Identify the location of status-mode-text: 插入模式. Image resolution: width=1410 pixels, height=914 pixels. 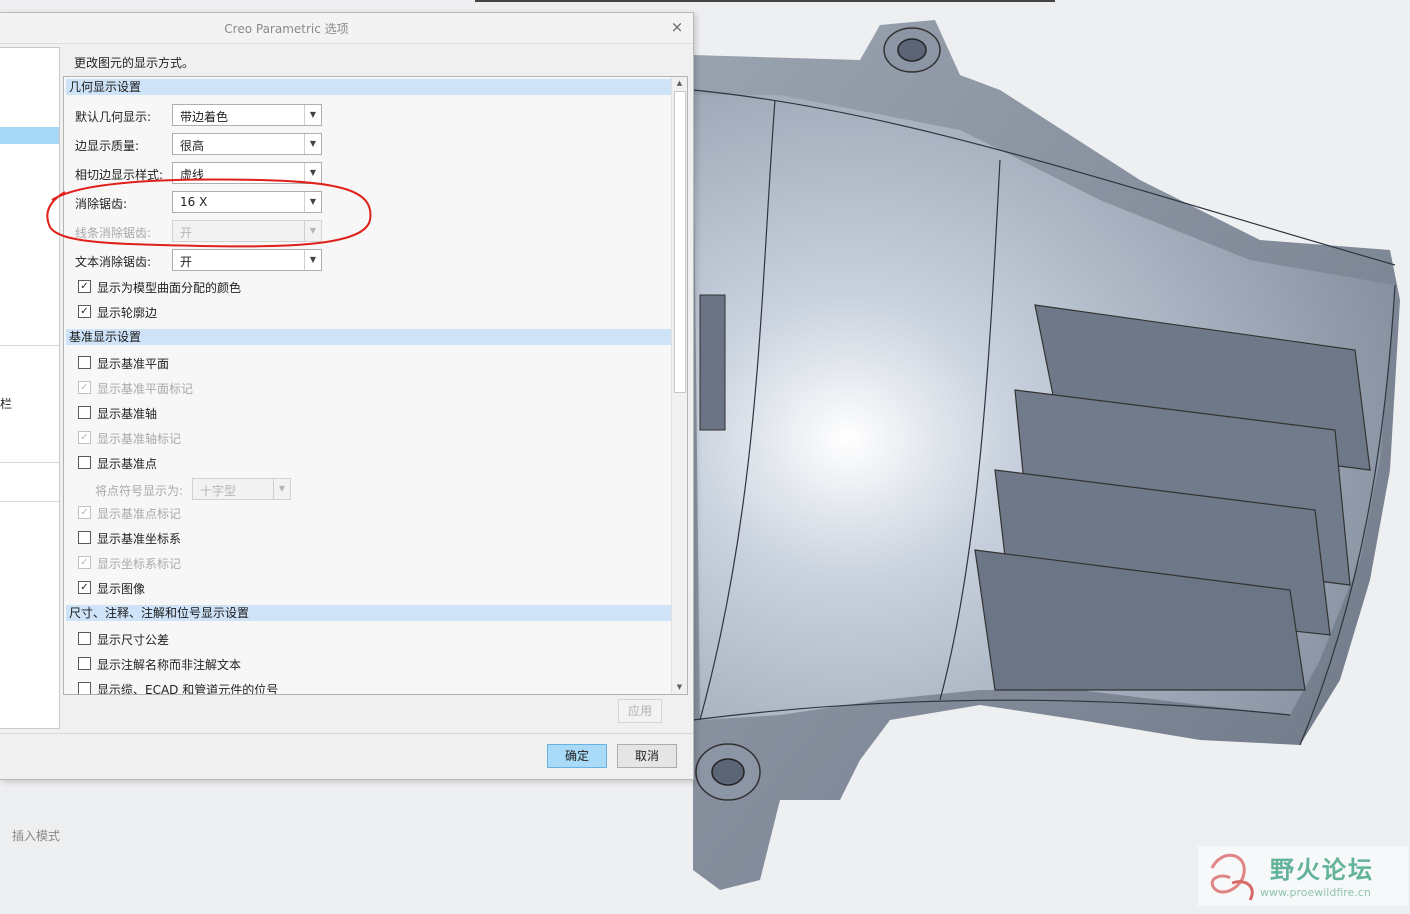
(36, 836).